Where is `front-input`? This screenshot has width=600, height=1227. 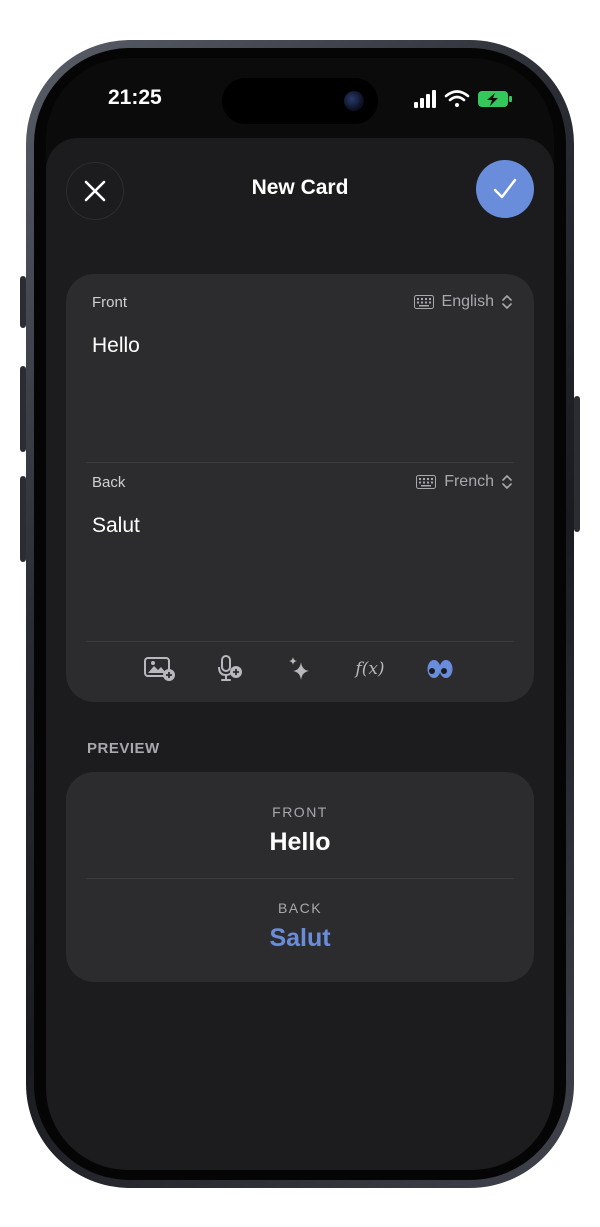 front-input is located at coordinates (292, 346).